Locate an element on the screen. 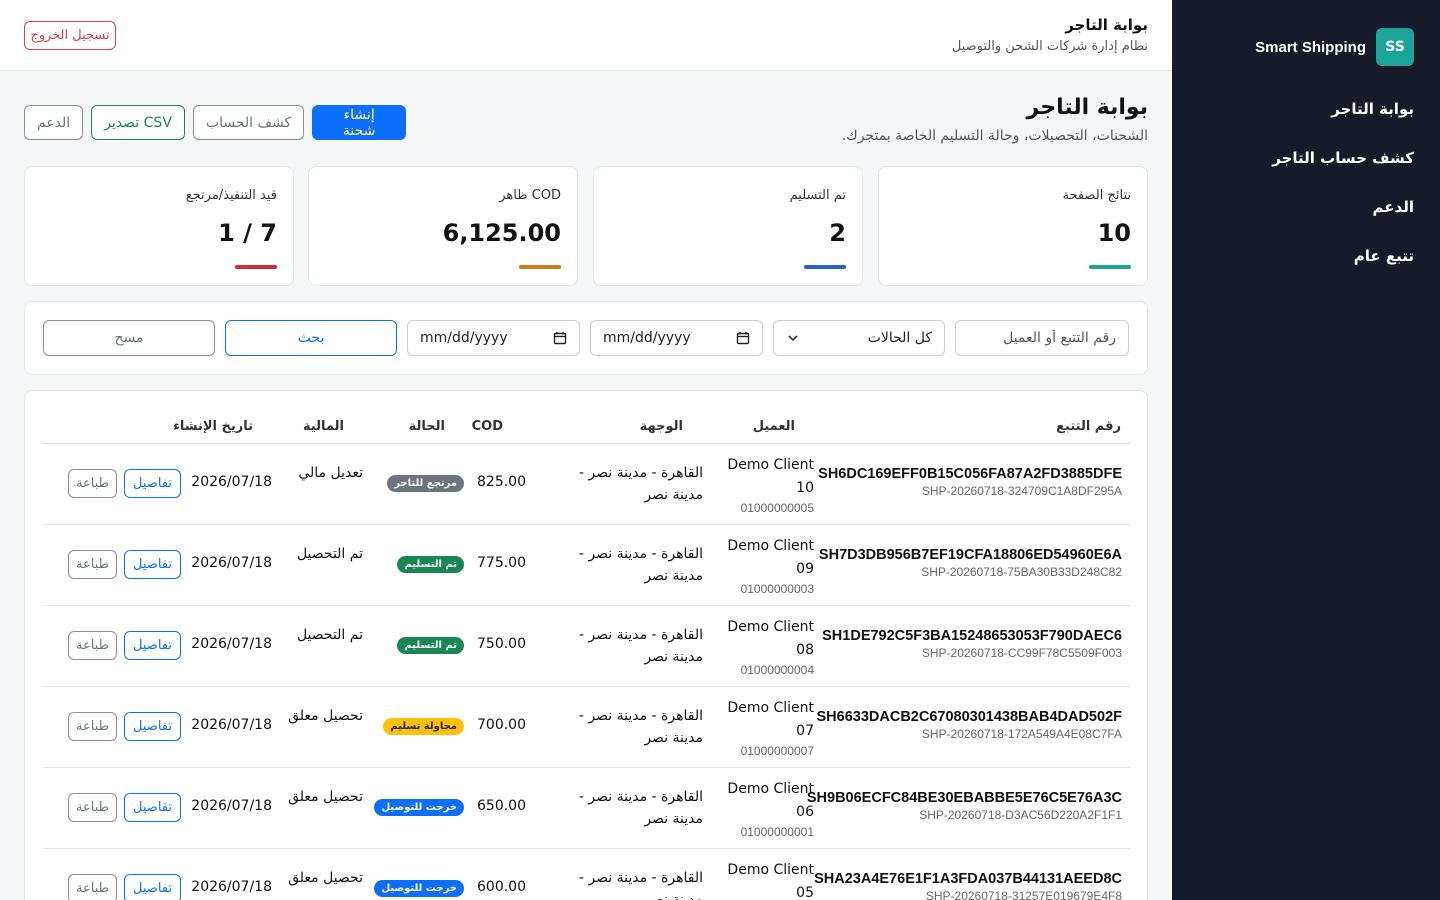 The height and width of the screenshot is (900, 1440). logout-button: تسجيل الخروج is located at coordinates (70, 35).